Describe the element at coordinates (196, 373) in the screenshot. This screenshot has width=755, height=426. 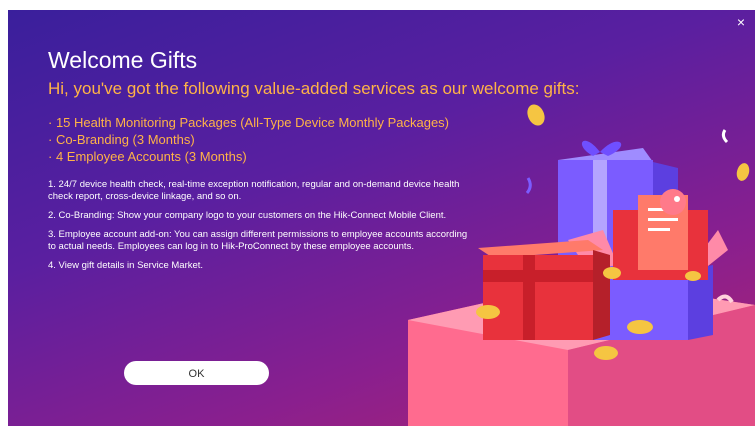
I see `ok-button: OK` at that location.